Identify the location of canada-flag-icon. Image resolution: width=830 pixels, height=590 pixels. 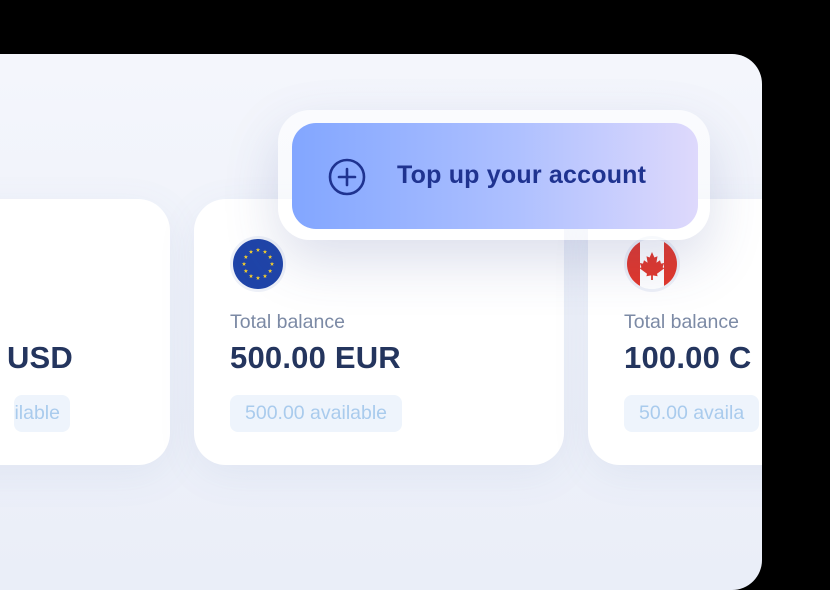
(652, 264).